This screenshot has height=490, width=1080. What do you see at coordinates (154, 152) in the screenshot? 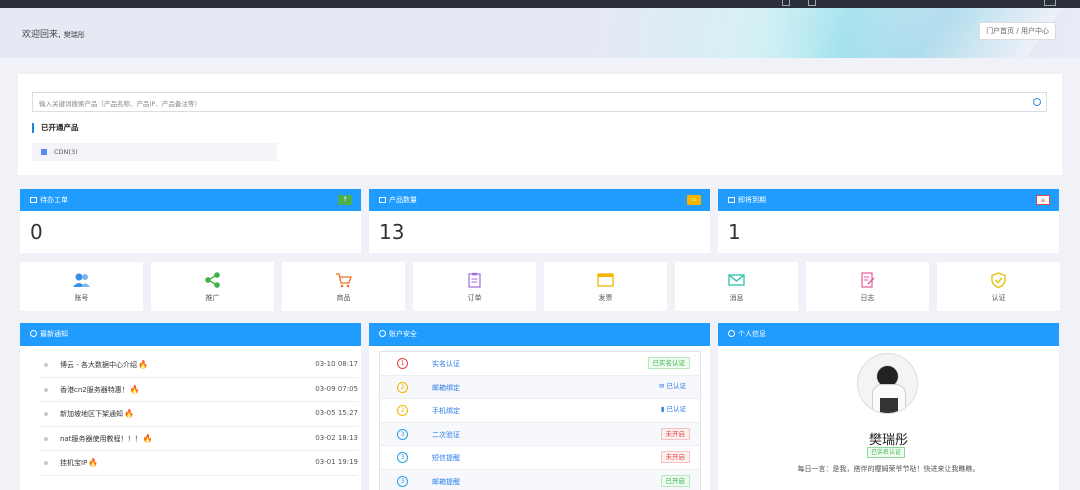
I see `product-item-cdn: CDN(3)` at bounding box center [154, 152].